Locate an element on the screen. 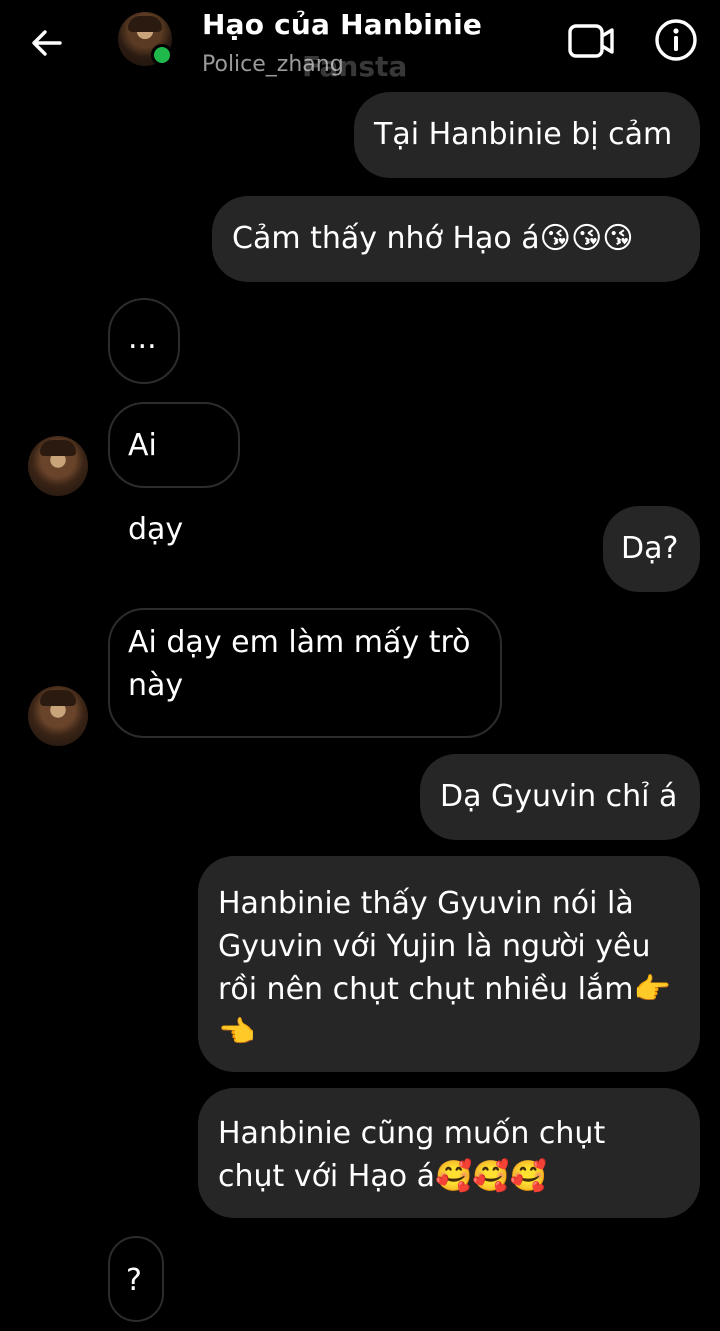 The height and width of the screenshot is (1331, 720). message-bubble-outgoing: Cảm thấy nhớ Hạo á😘😘😘 is located at coordinates (456, 239).